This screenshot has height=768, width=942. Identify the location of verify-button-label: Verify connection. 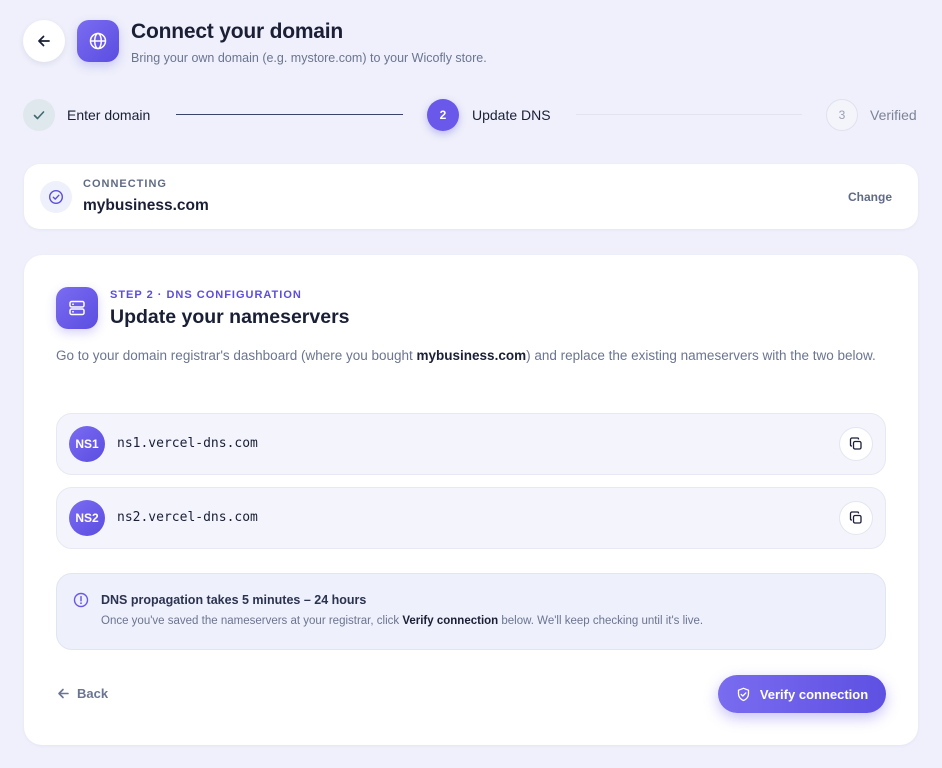
(814, 694).